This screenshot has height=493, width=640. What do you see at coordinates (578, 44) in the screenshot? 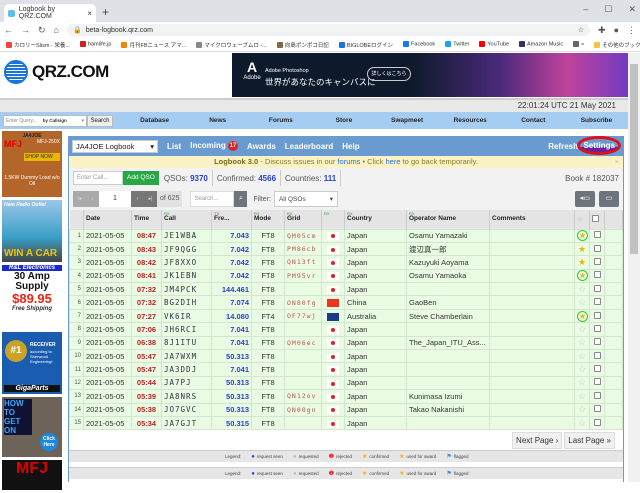
I see `bookmark-item: »` at bounding box center [578, 44].